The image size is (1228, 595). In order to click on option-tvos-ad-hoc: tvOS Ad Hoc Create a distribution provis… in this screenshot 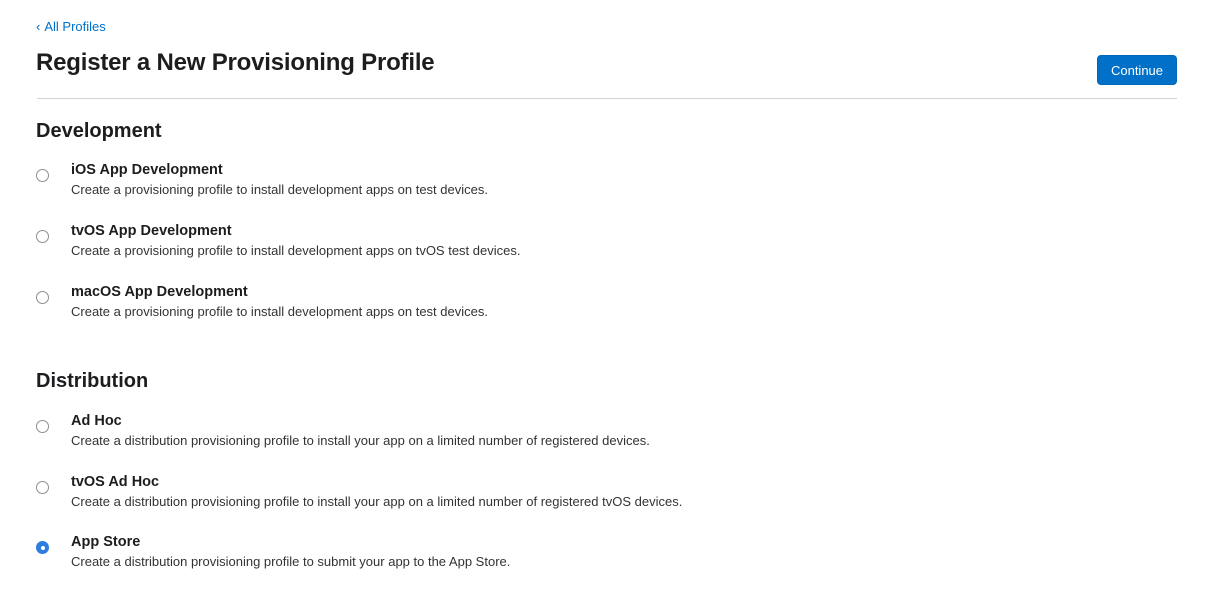, I will do `click(486, 499)`.